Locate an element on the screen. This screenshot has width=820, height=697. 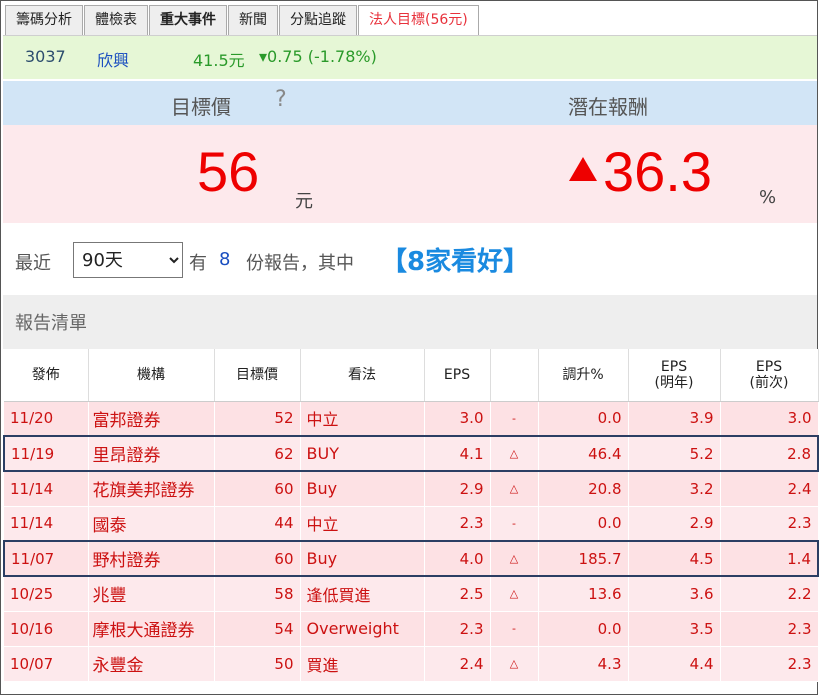
stock-code: 3037 is located at coordinates (45, 56).